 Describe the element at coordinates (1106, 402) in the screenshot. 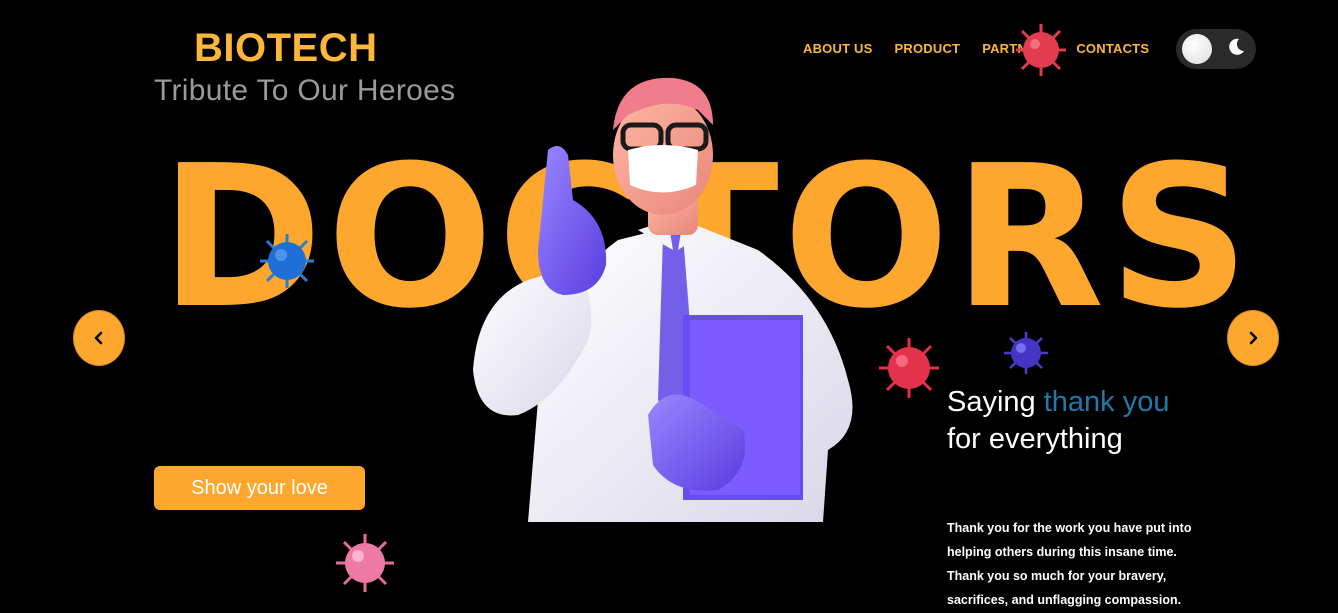

I see `thanks-highlight: thank you` at that location.